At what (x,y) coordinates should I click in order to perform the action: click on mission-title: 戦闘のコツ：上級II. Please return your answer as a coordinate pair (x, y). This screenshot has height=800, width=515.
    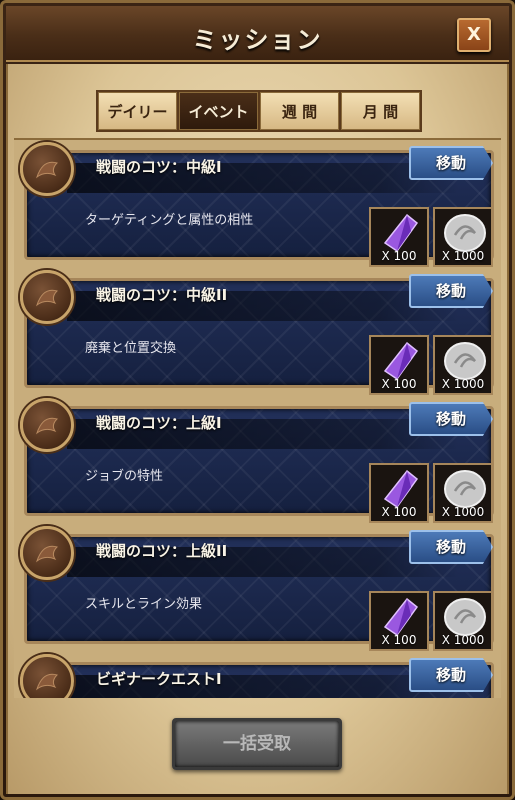
    Looking at the image, I should click on (162, 551).